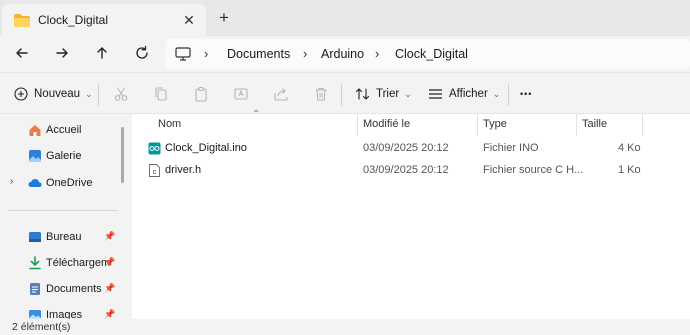 This screenshot has height=335, width=690. I want to click on sidebar-item-label: Images, so click(64, 314).